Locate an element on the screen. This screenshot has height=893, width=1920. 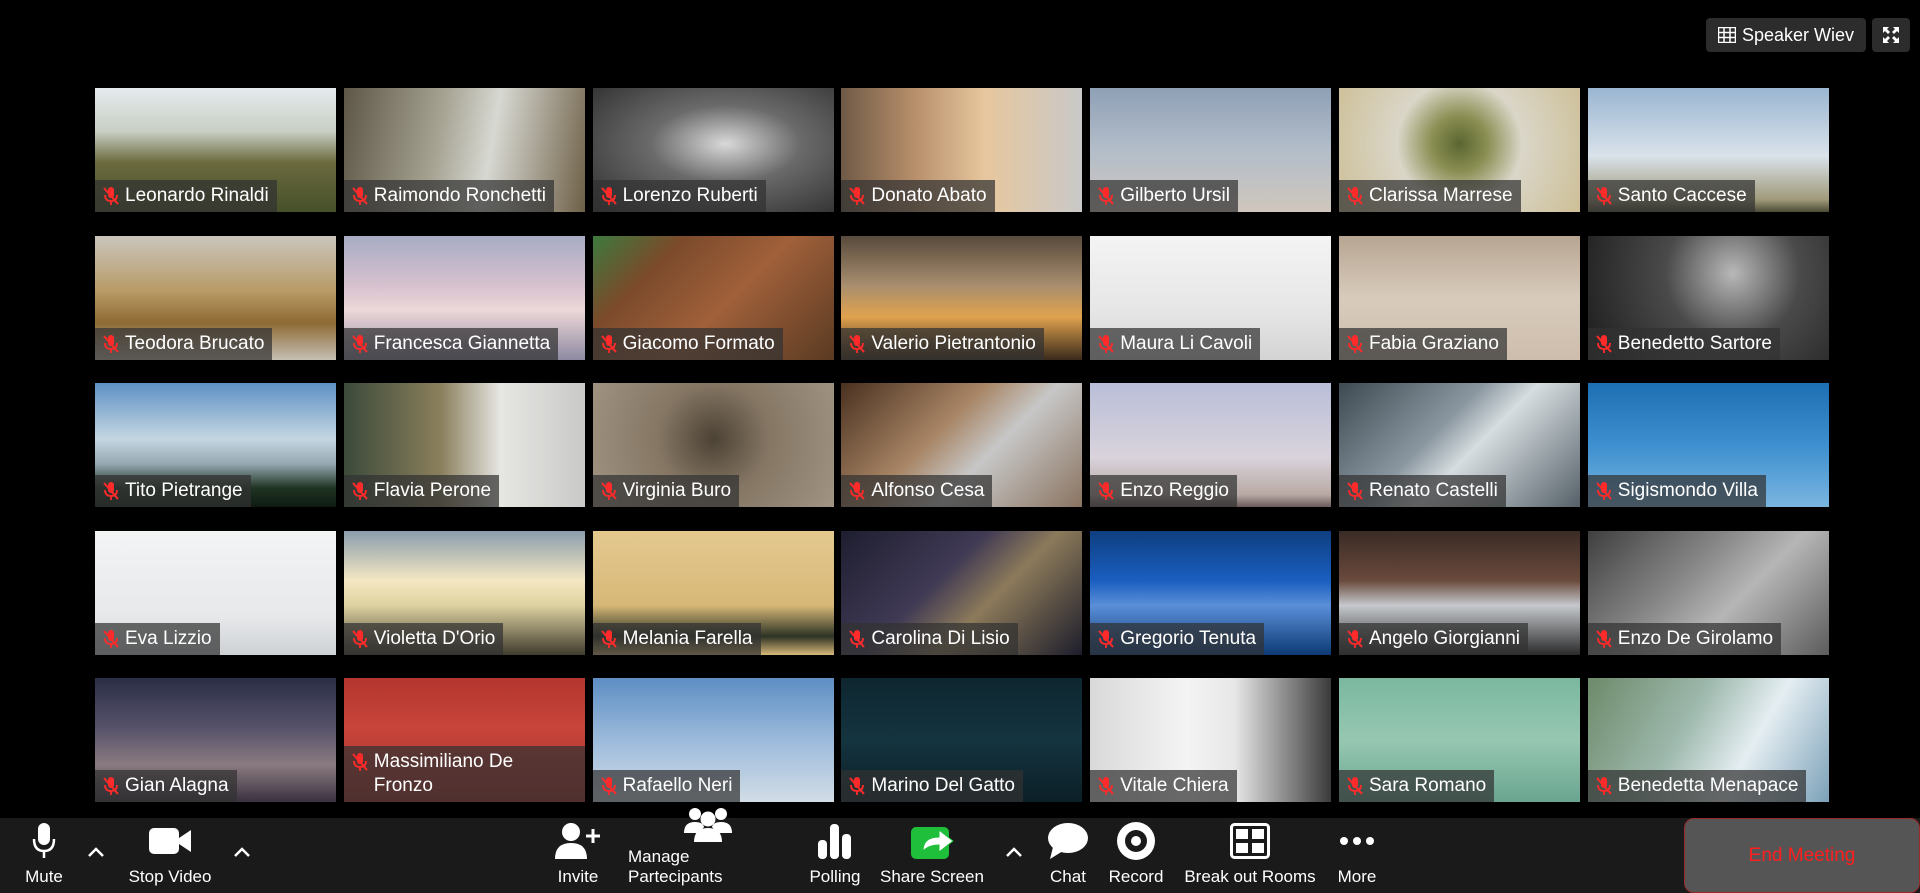
participant-tile: Maura Li Cavoli is located at coordinates (1211, 297).